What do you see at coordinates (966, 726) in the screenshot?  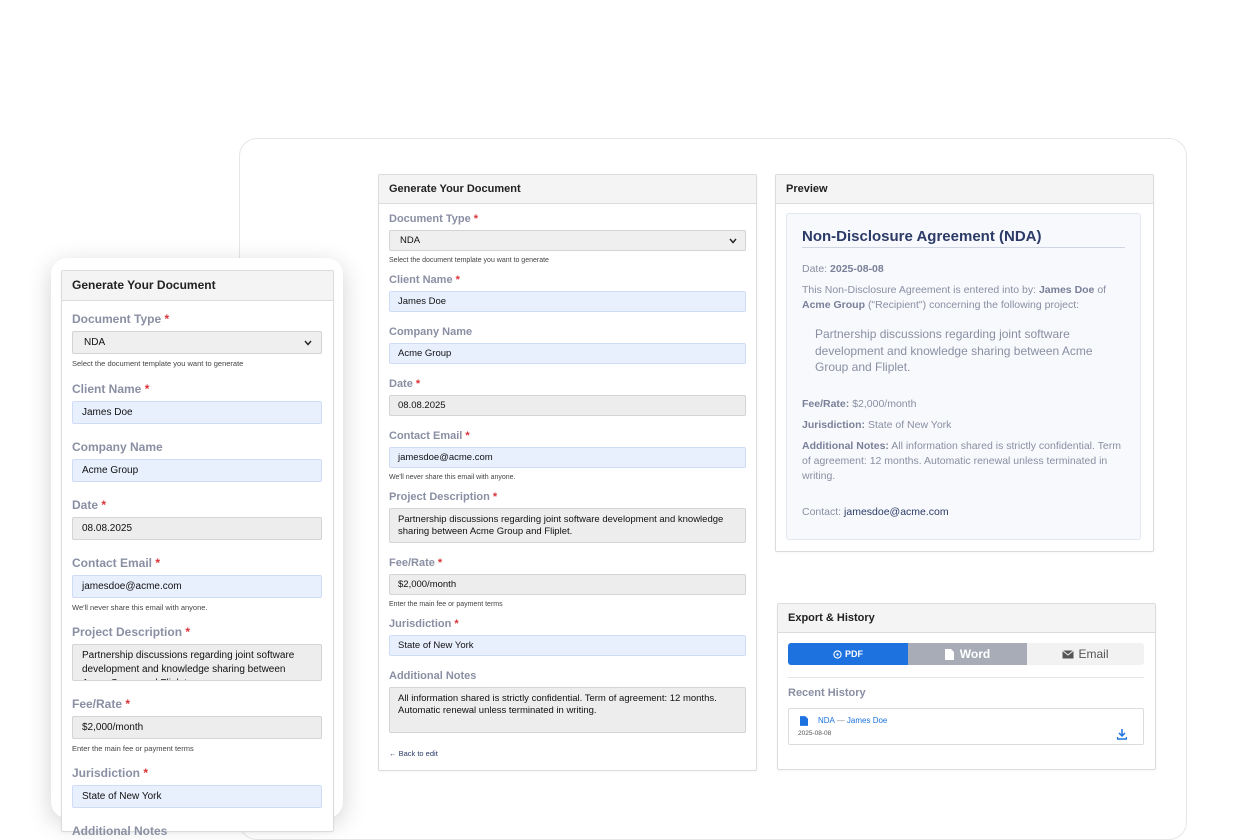 I see `history-item: NDA — James Doe 2025-08-08` at bounding box center [966, 726].